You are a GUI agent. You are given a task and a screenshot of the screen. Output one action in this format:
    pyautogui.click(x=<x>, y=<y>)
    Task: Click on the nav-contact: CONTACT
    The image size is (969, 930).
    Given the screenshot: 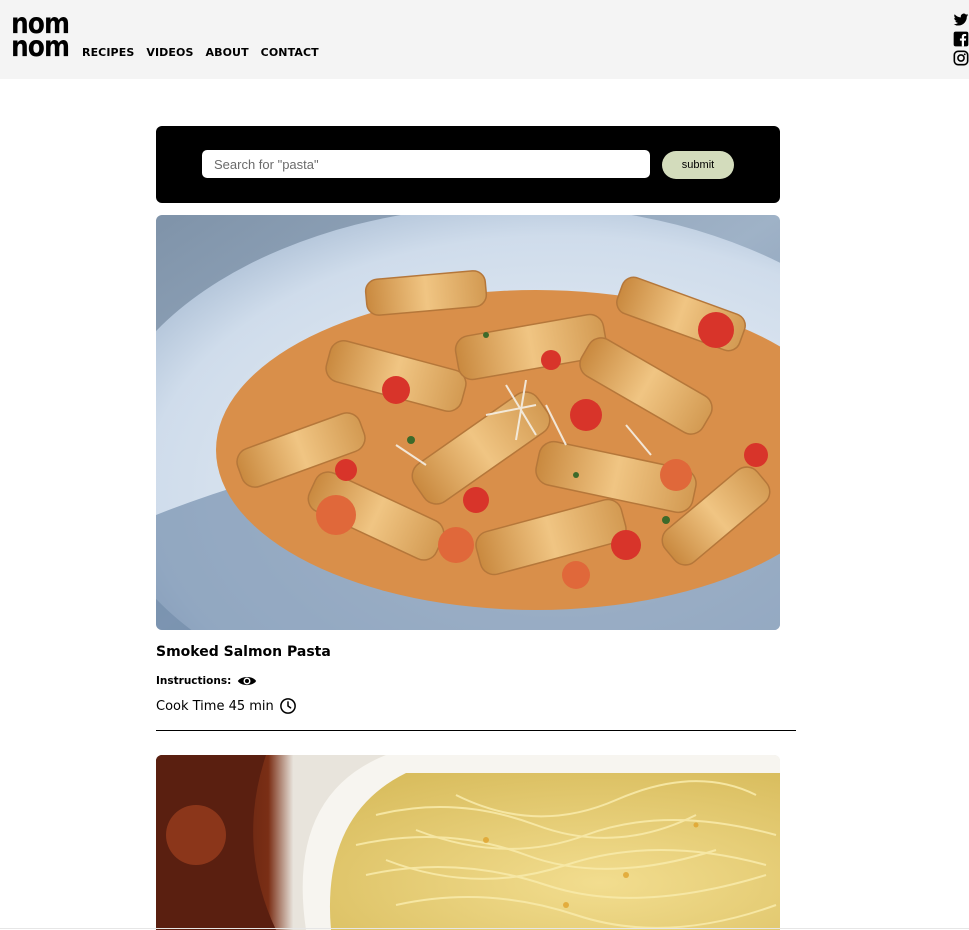 What is the action you would take?
    pyautogui.click(x=290, y=52)
    